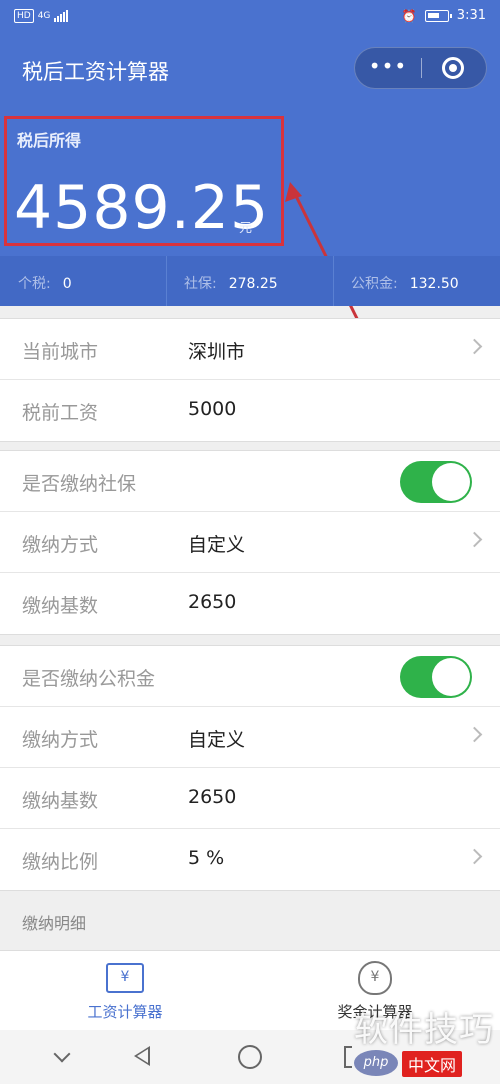 The width and height of the screenshot is (500, 1084). I want to click on social-base-input: 2650, so click(212, 602).